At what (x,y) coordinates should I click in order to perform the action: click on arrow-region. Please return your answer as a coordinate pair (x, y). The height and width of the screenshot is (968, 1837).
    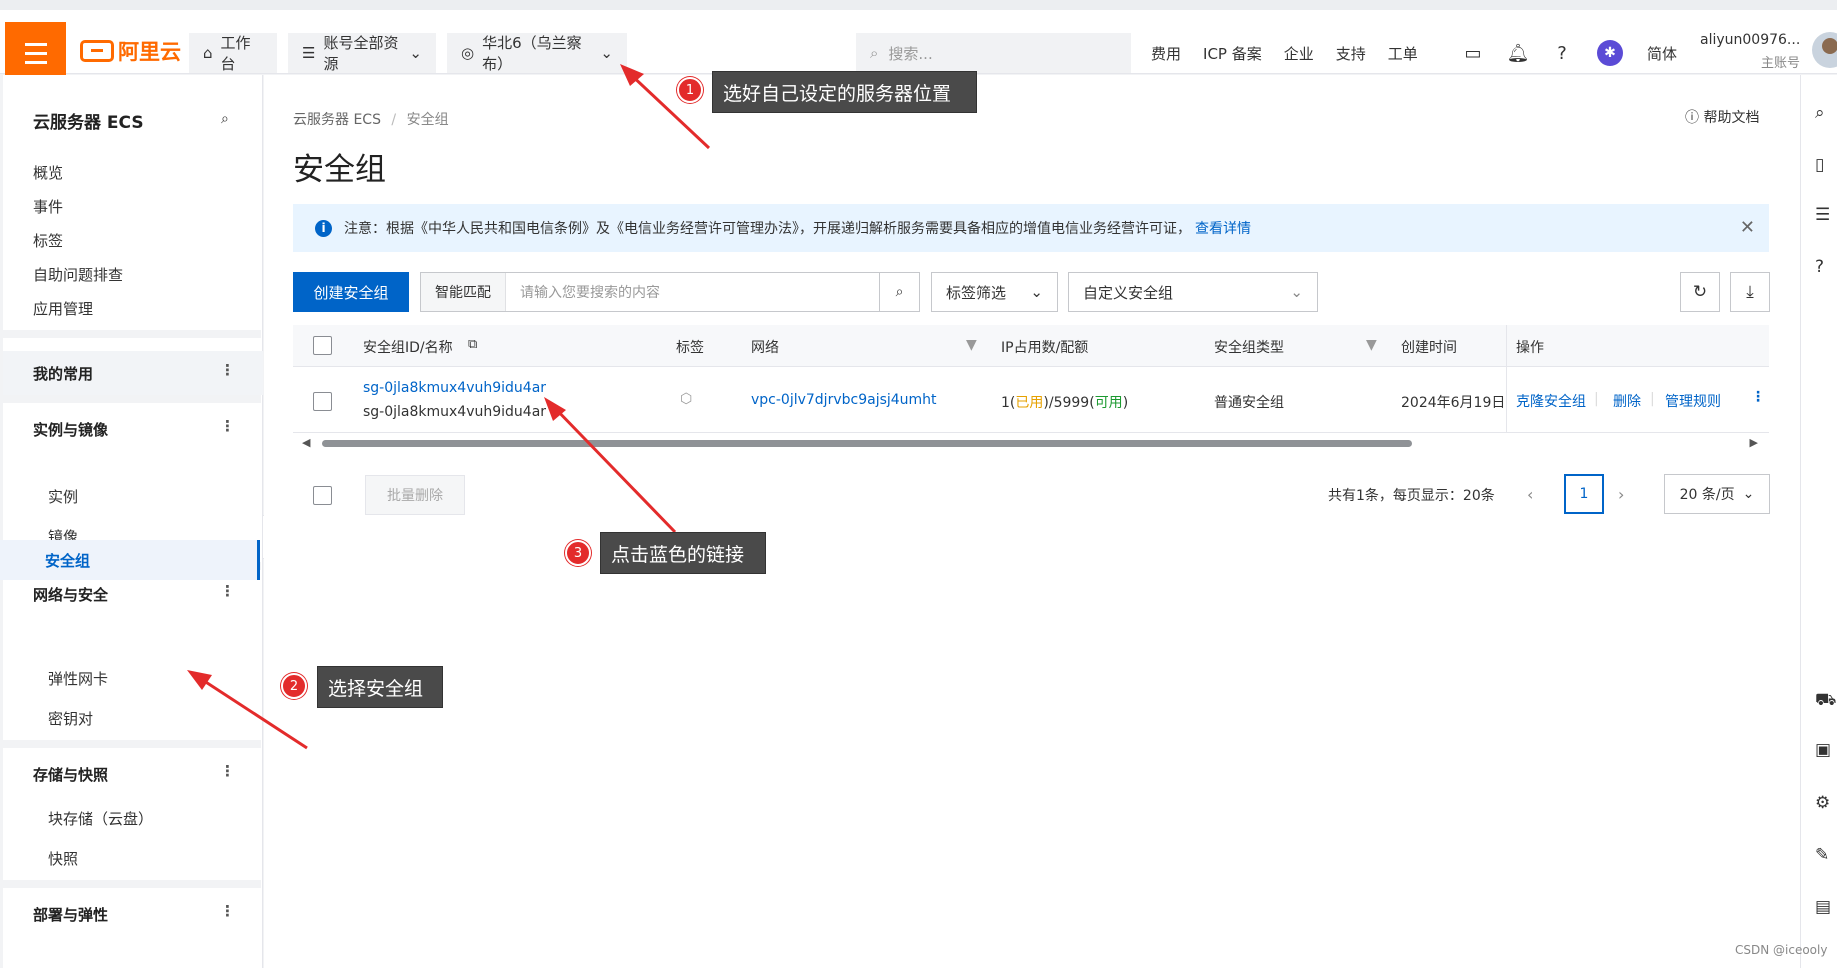
    Looking at the image, I should click on (665, 107).